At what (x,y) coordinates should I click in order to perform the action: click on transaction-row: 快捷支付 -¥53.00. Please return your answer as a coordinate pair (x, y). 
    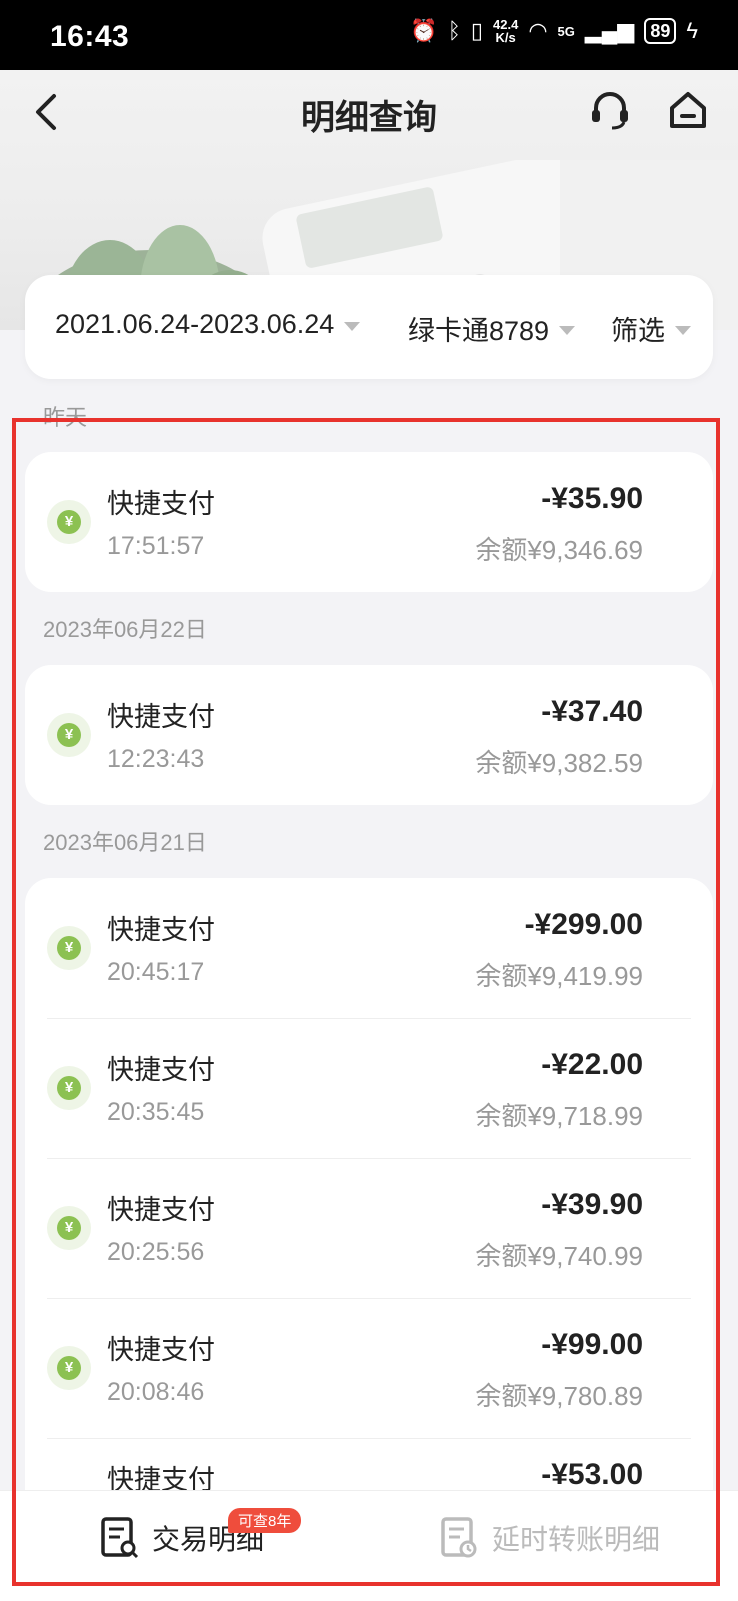
    Looking at the image, I should click on (369, 1469).